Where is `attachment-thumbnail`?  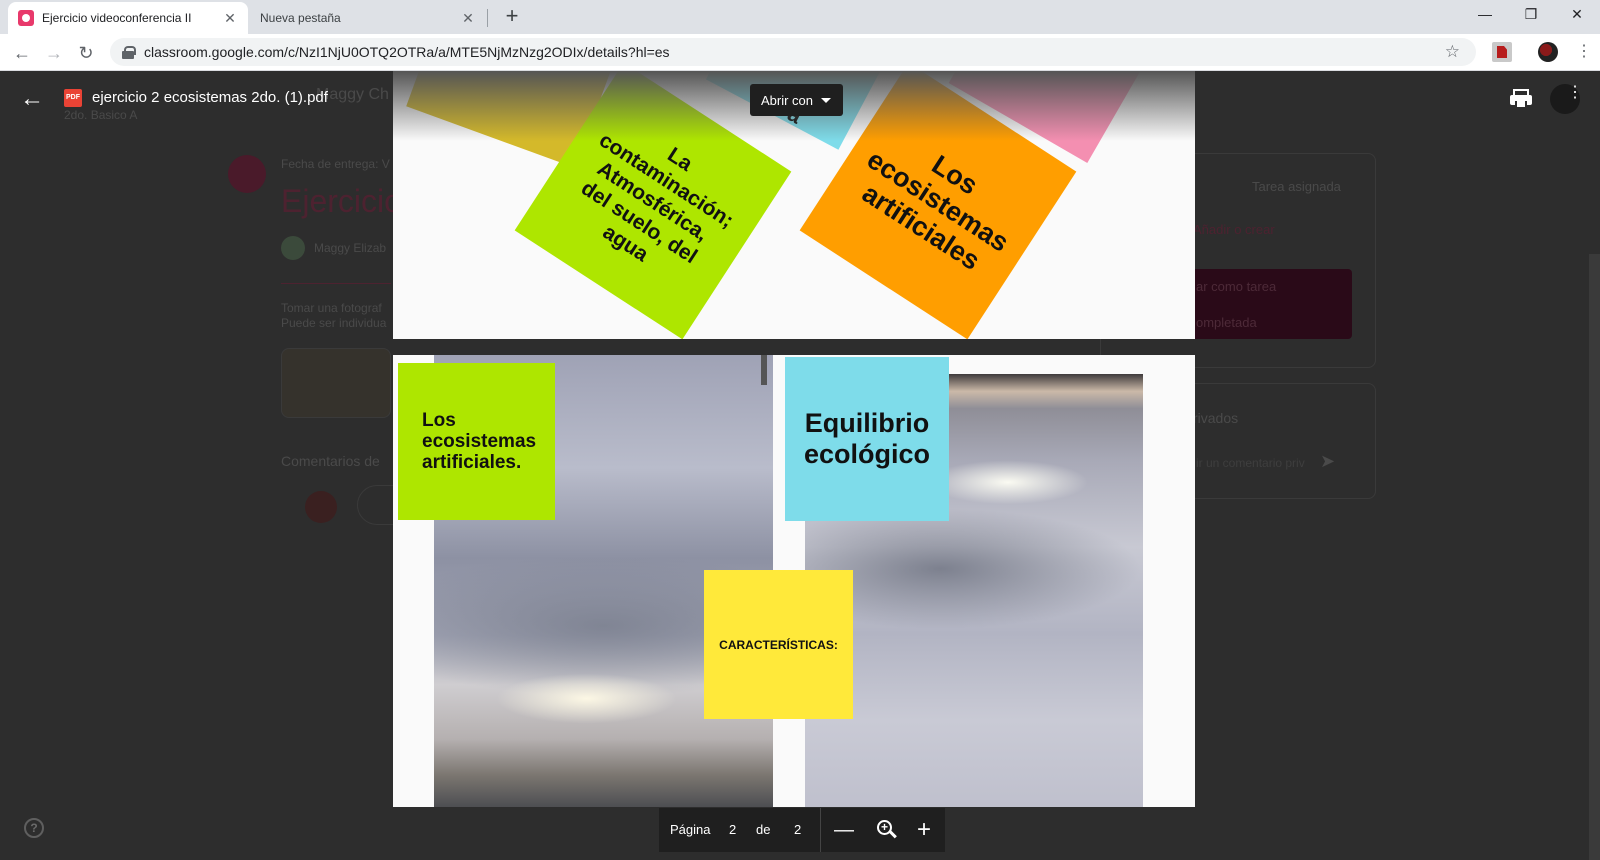
attachment-thumbnail is located at coordinates (336, 383).